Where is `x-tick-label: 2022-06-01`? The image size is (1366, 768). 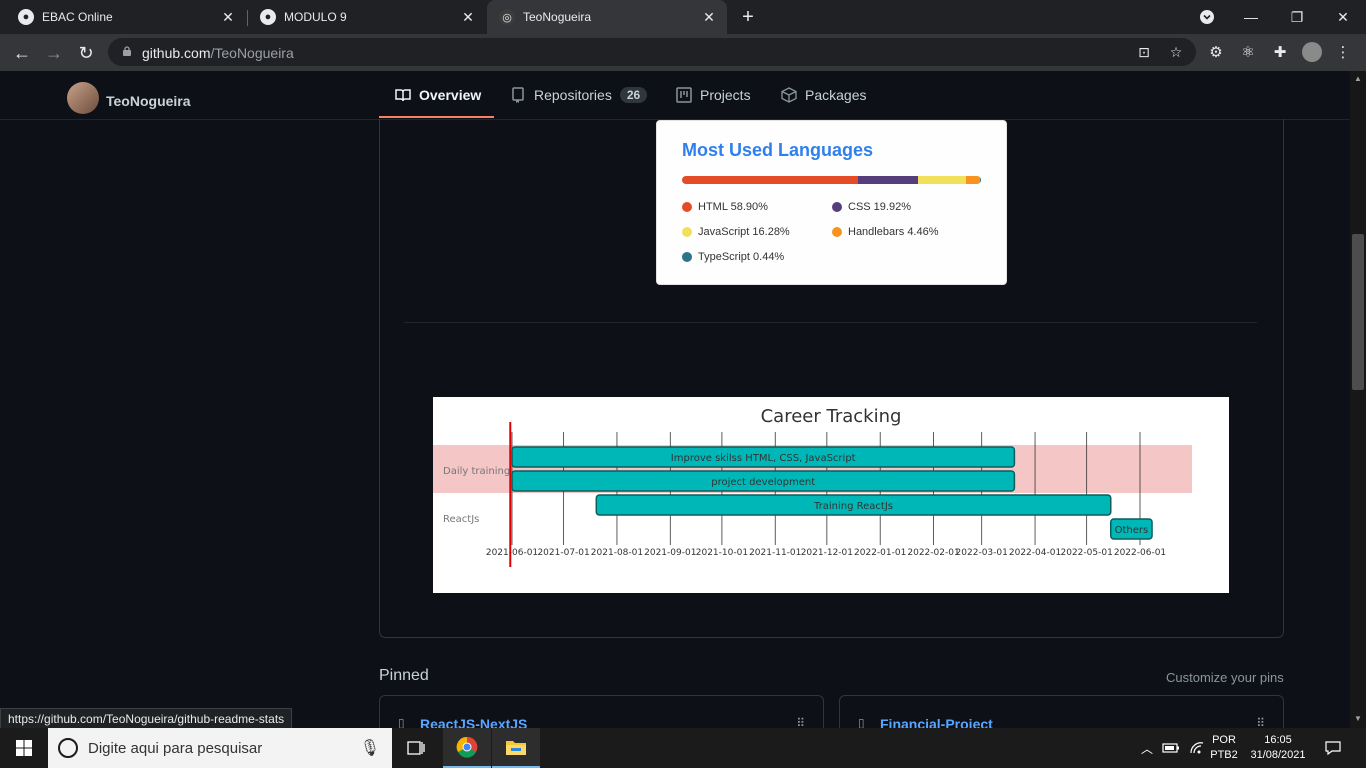
x-tick-label: 2022-06-01 is located at coordinates (1140, 553).